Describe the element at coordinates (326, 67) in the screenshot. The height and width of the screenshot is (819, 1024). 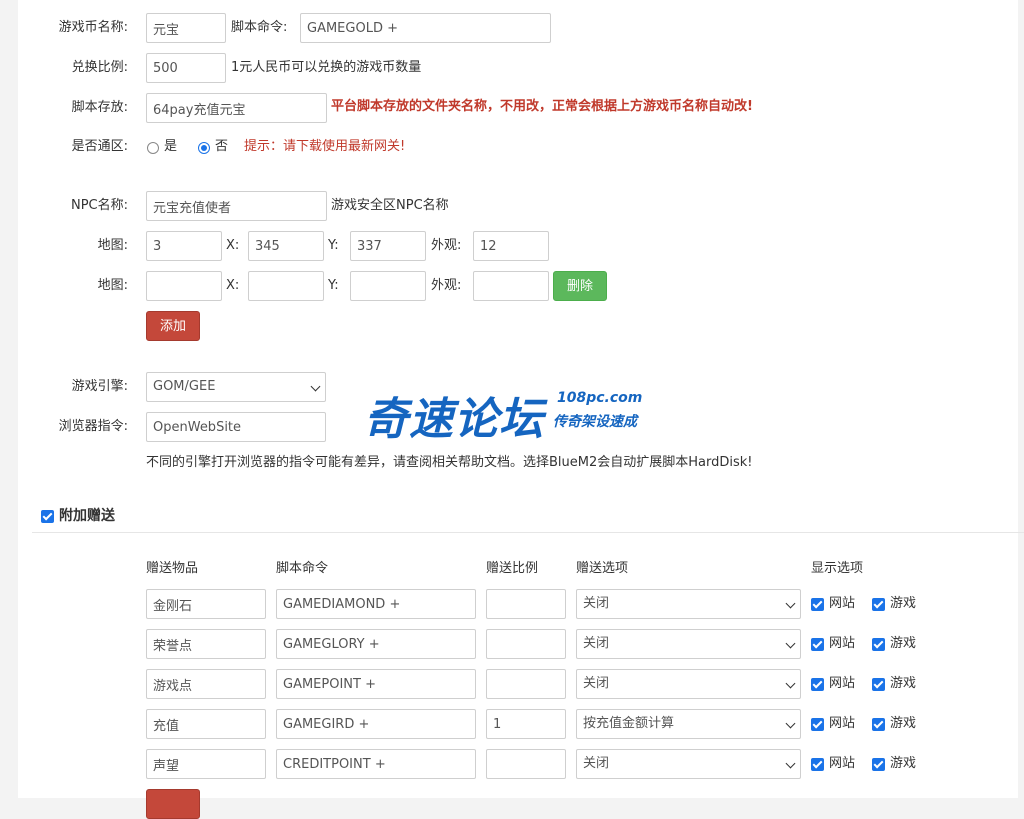
I see `ratio-hint: 1元人民币可以兑换的游戏币数量` at that location.